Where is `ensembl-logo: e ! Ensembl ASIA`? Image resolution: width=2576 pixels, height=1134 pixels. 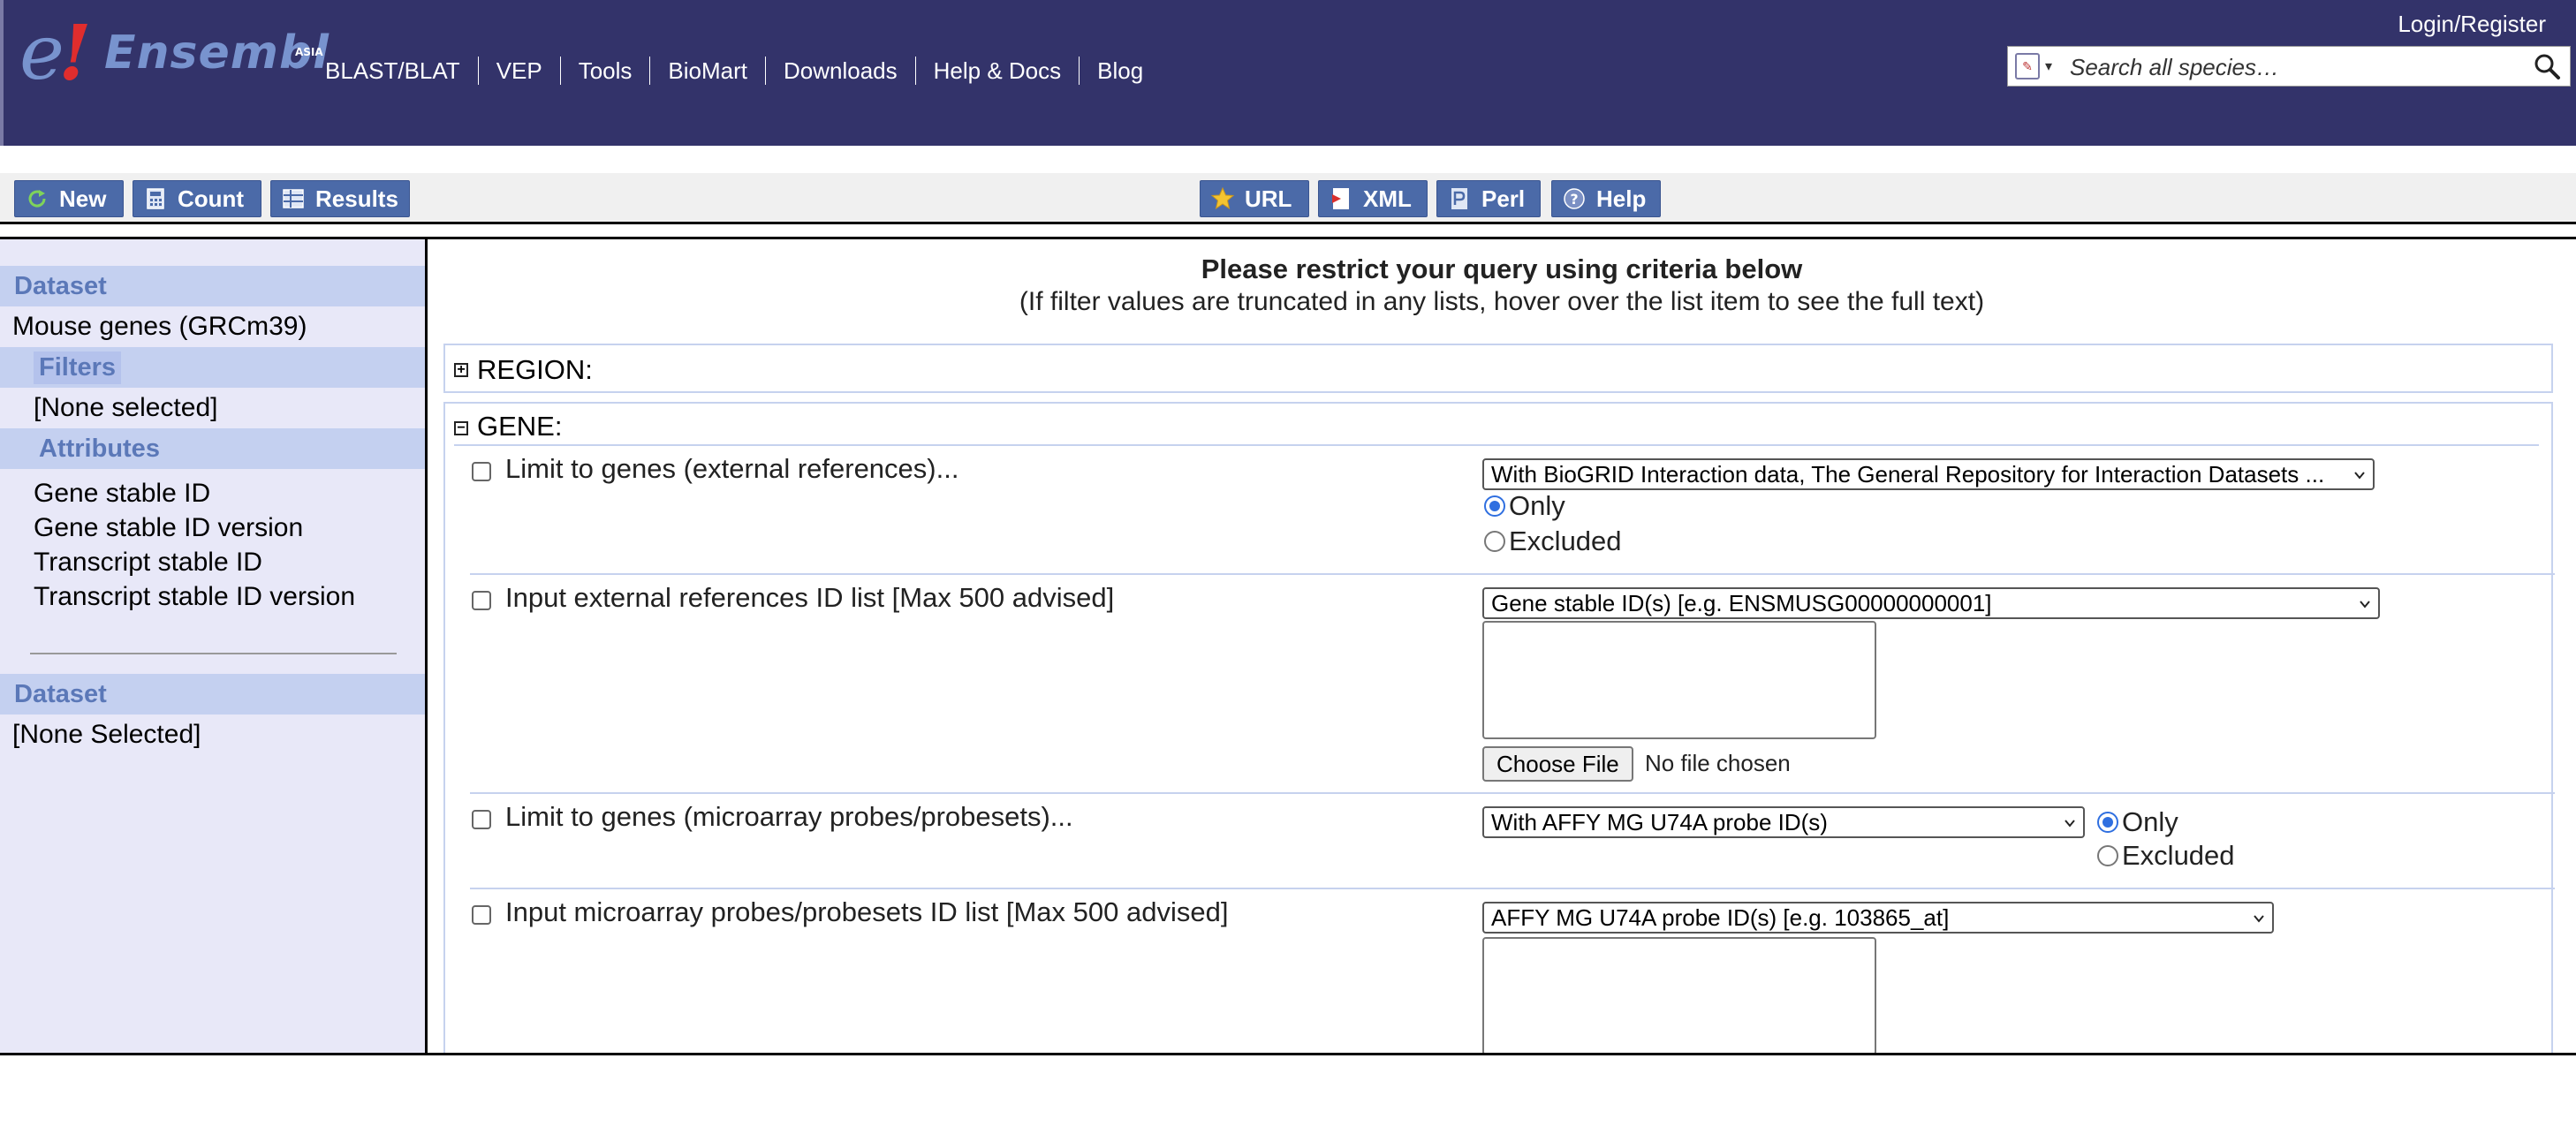 ensembl-logo: e ! Ensembl ASIA is located at coordinates (174, 53).